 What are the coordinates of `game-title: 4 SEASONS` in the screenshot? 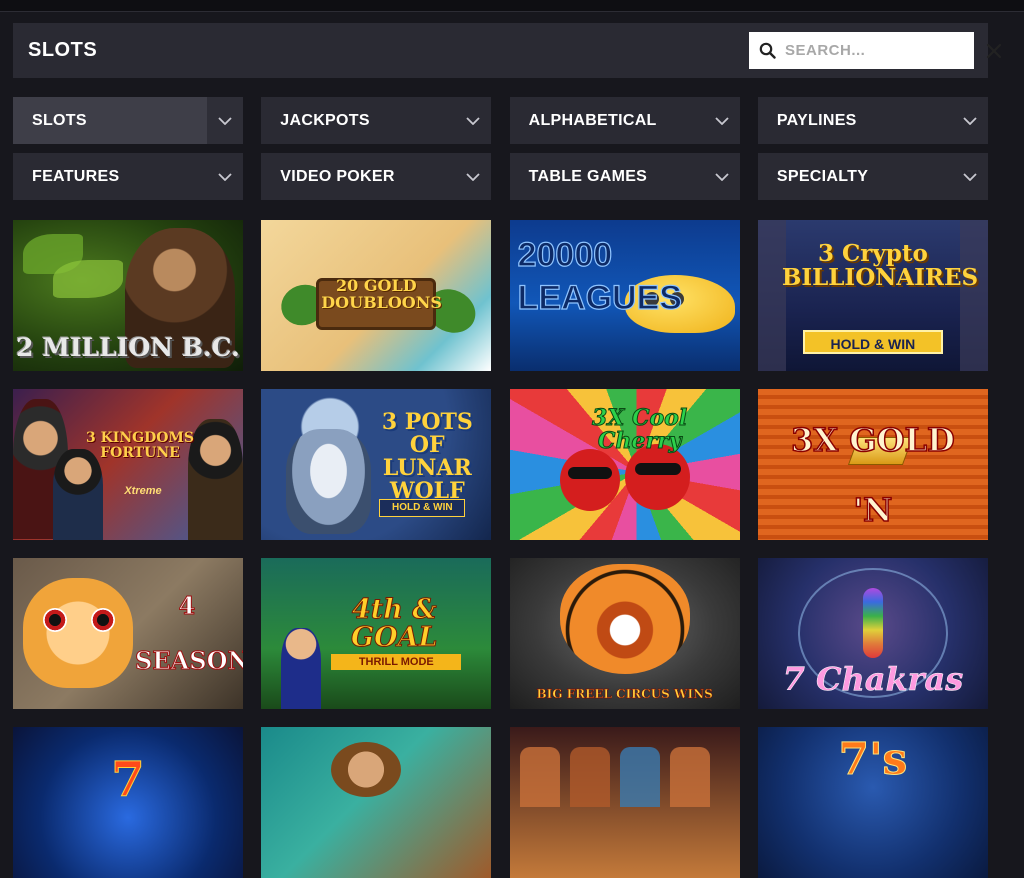 It's located at (189, 633).